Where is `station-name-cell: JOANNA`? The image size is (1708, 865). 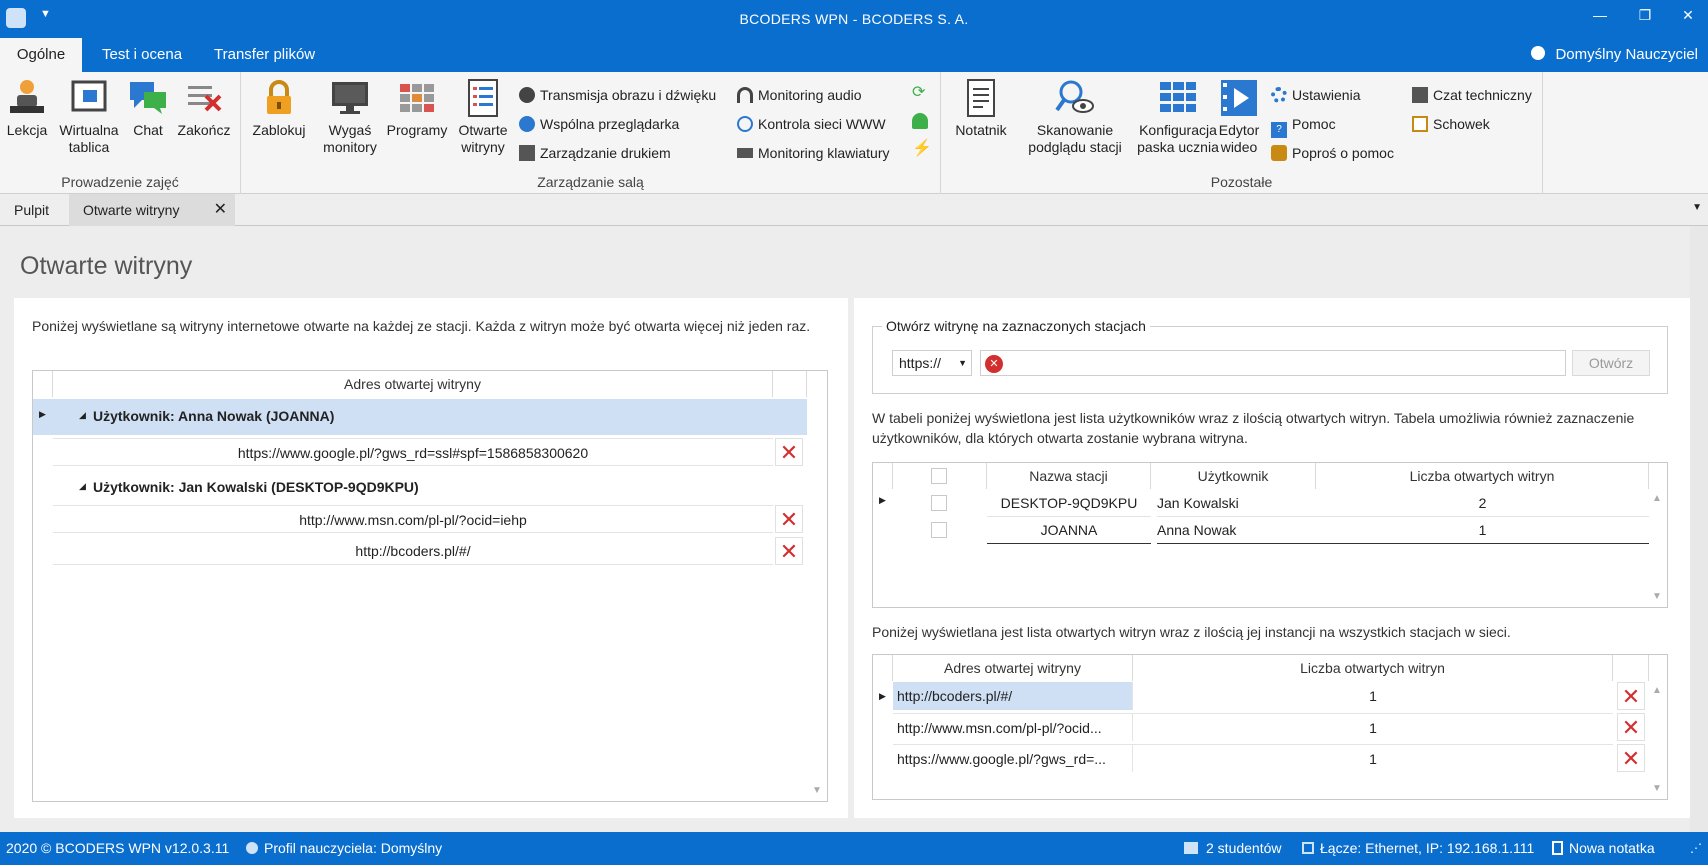
station-name-cell: JOANNA is located at coordinates (1069, 530).